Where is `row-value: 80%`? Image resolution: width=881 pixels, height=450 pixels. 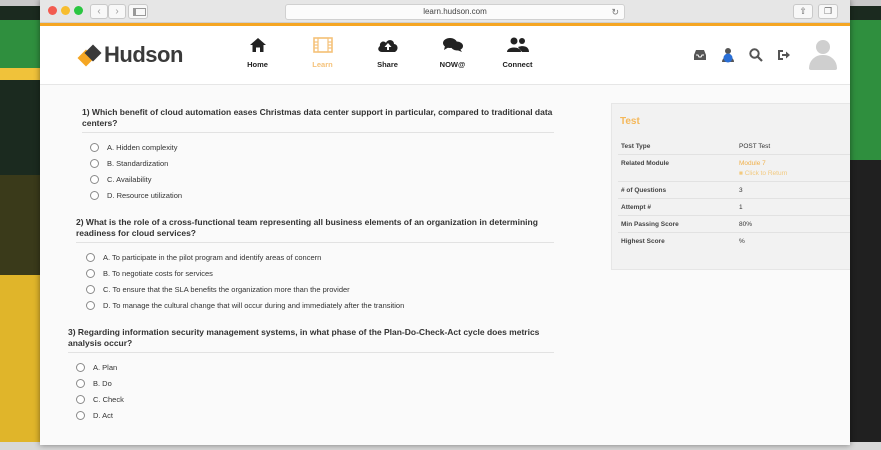 row-value: 80% is located at coordinates (746, 224).